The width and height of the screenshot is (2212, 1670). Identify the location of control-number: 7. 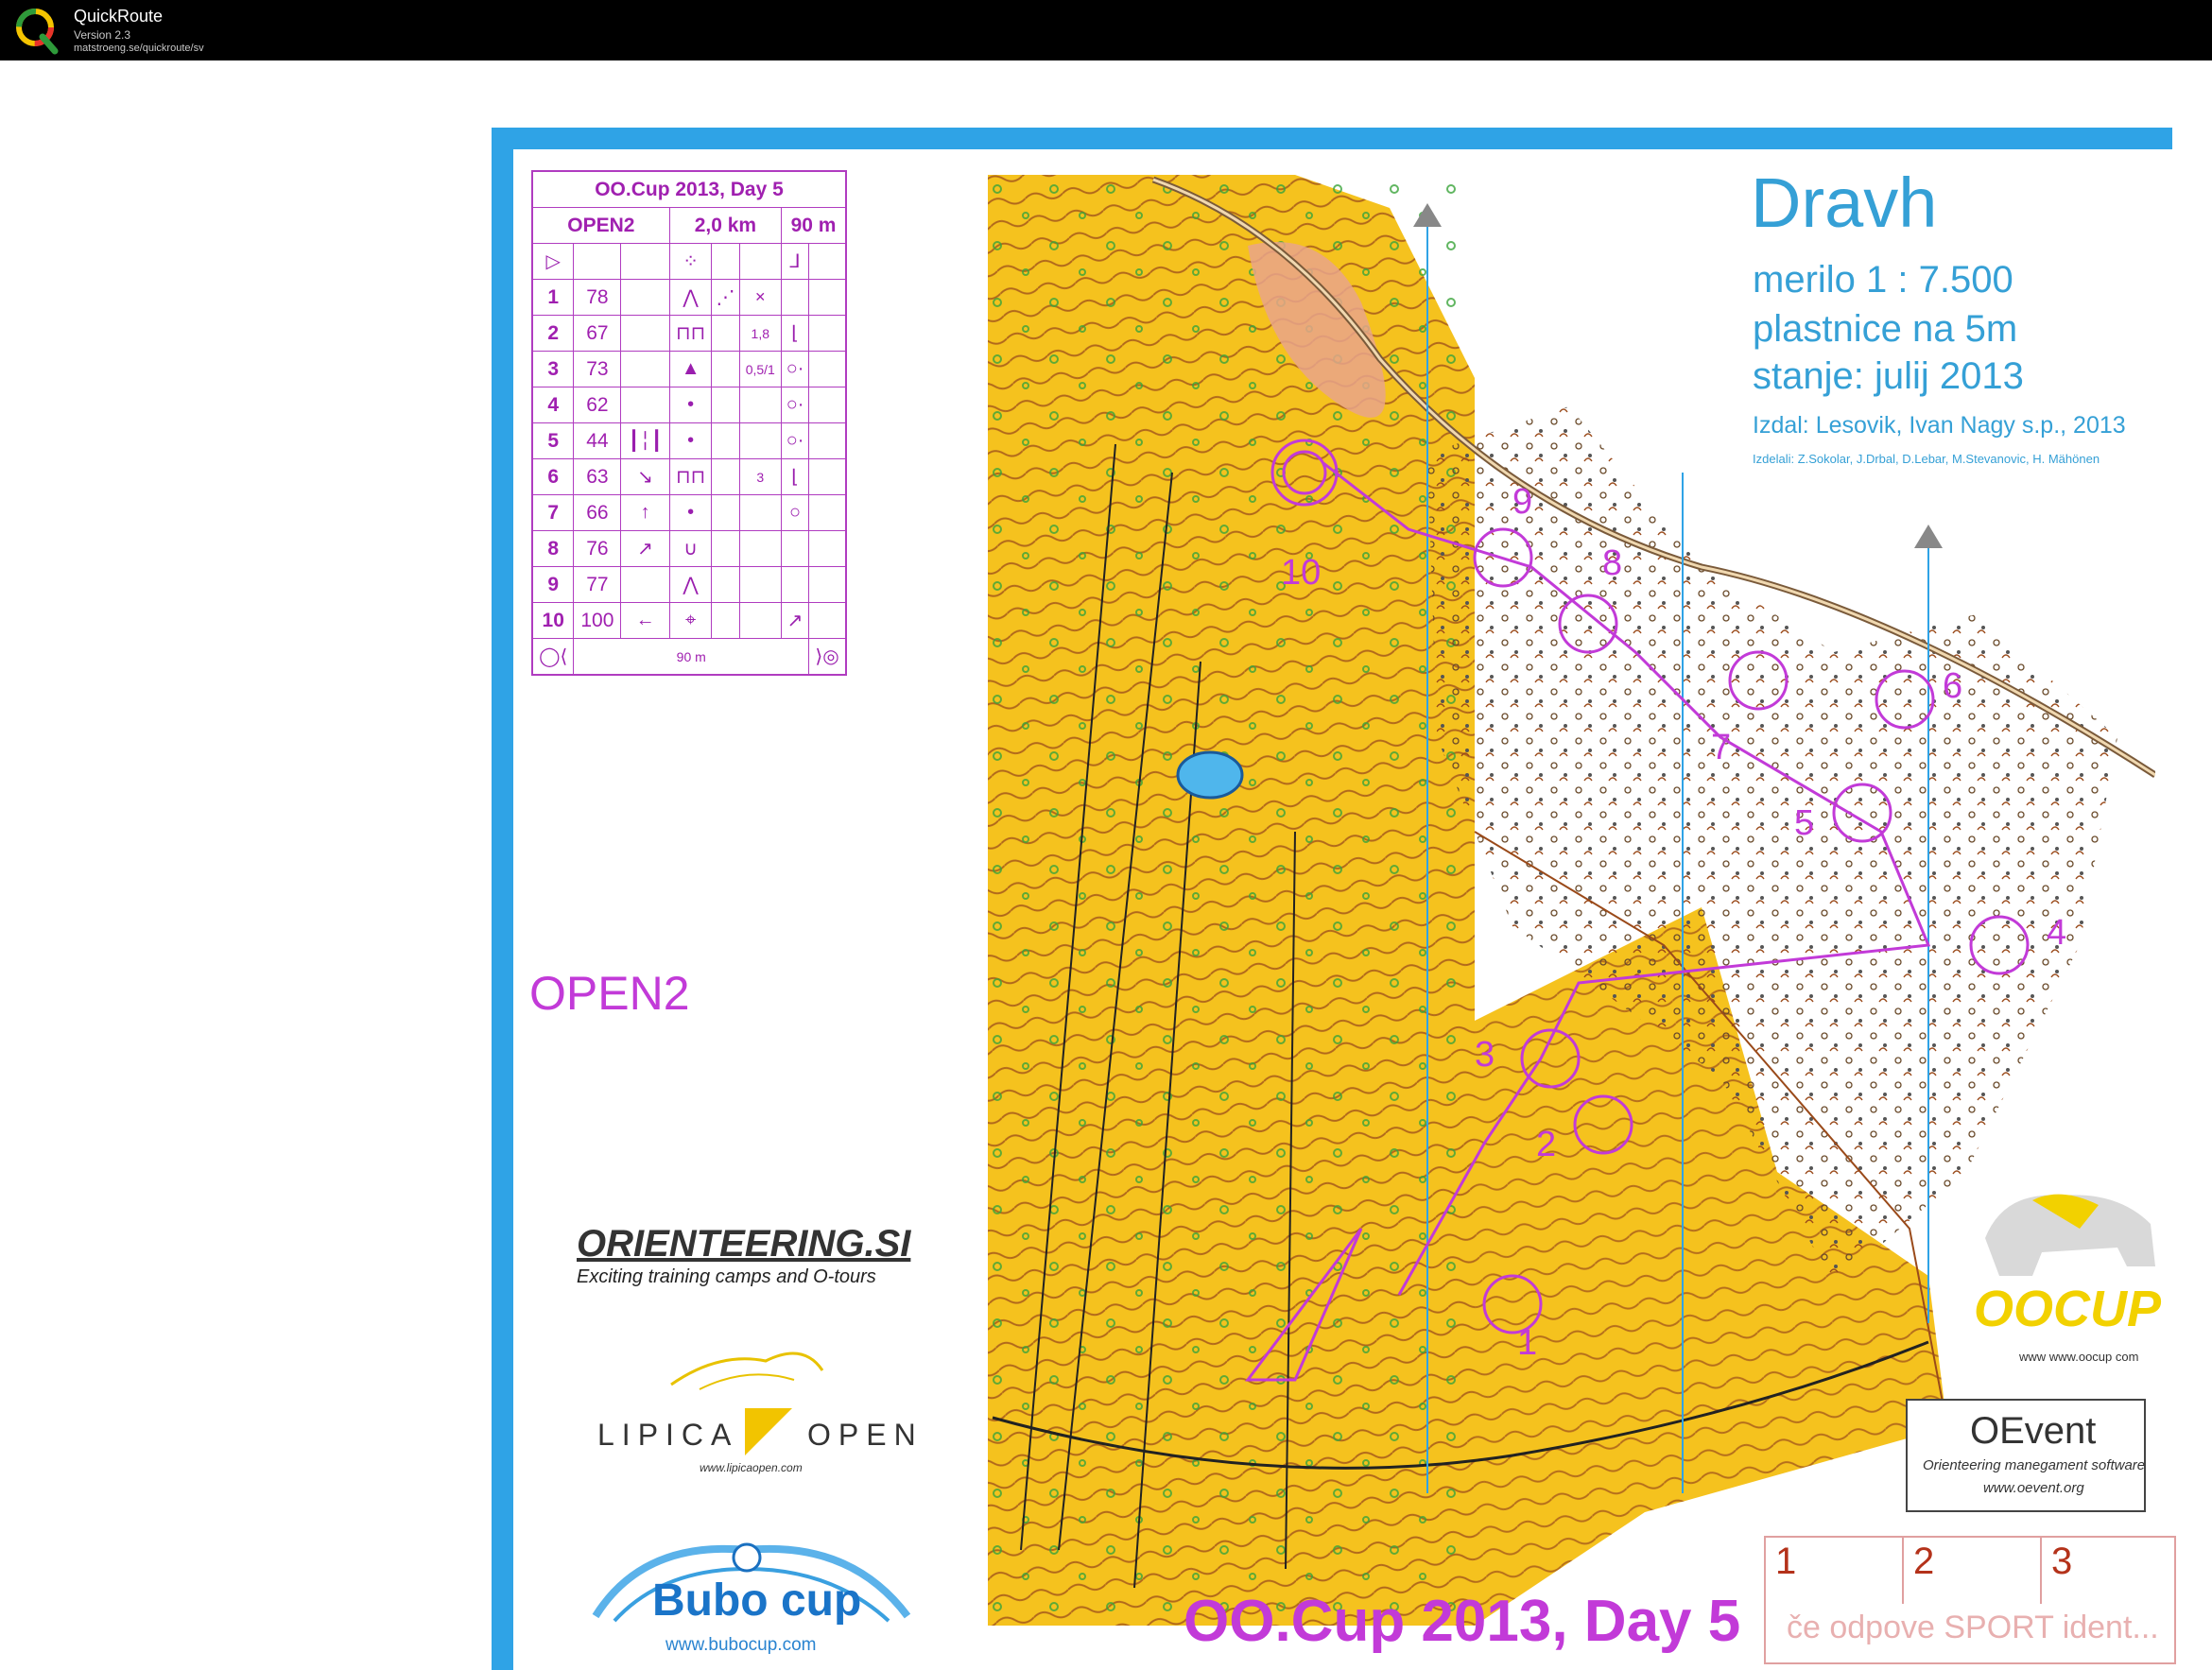
(553, 513).